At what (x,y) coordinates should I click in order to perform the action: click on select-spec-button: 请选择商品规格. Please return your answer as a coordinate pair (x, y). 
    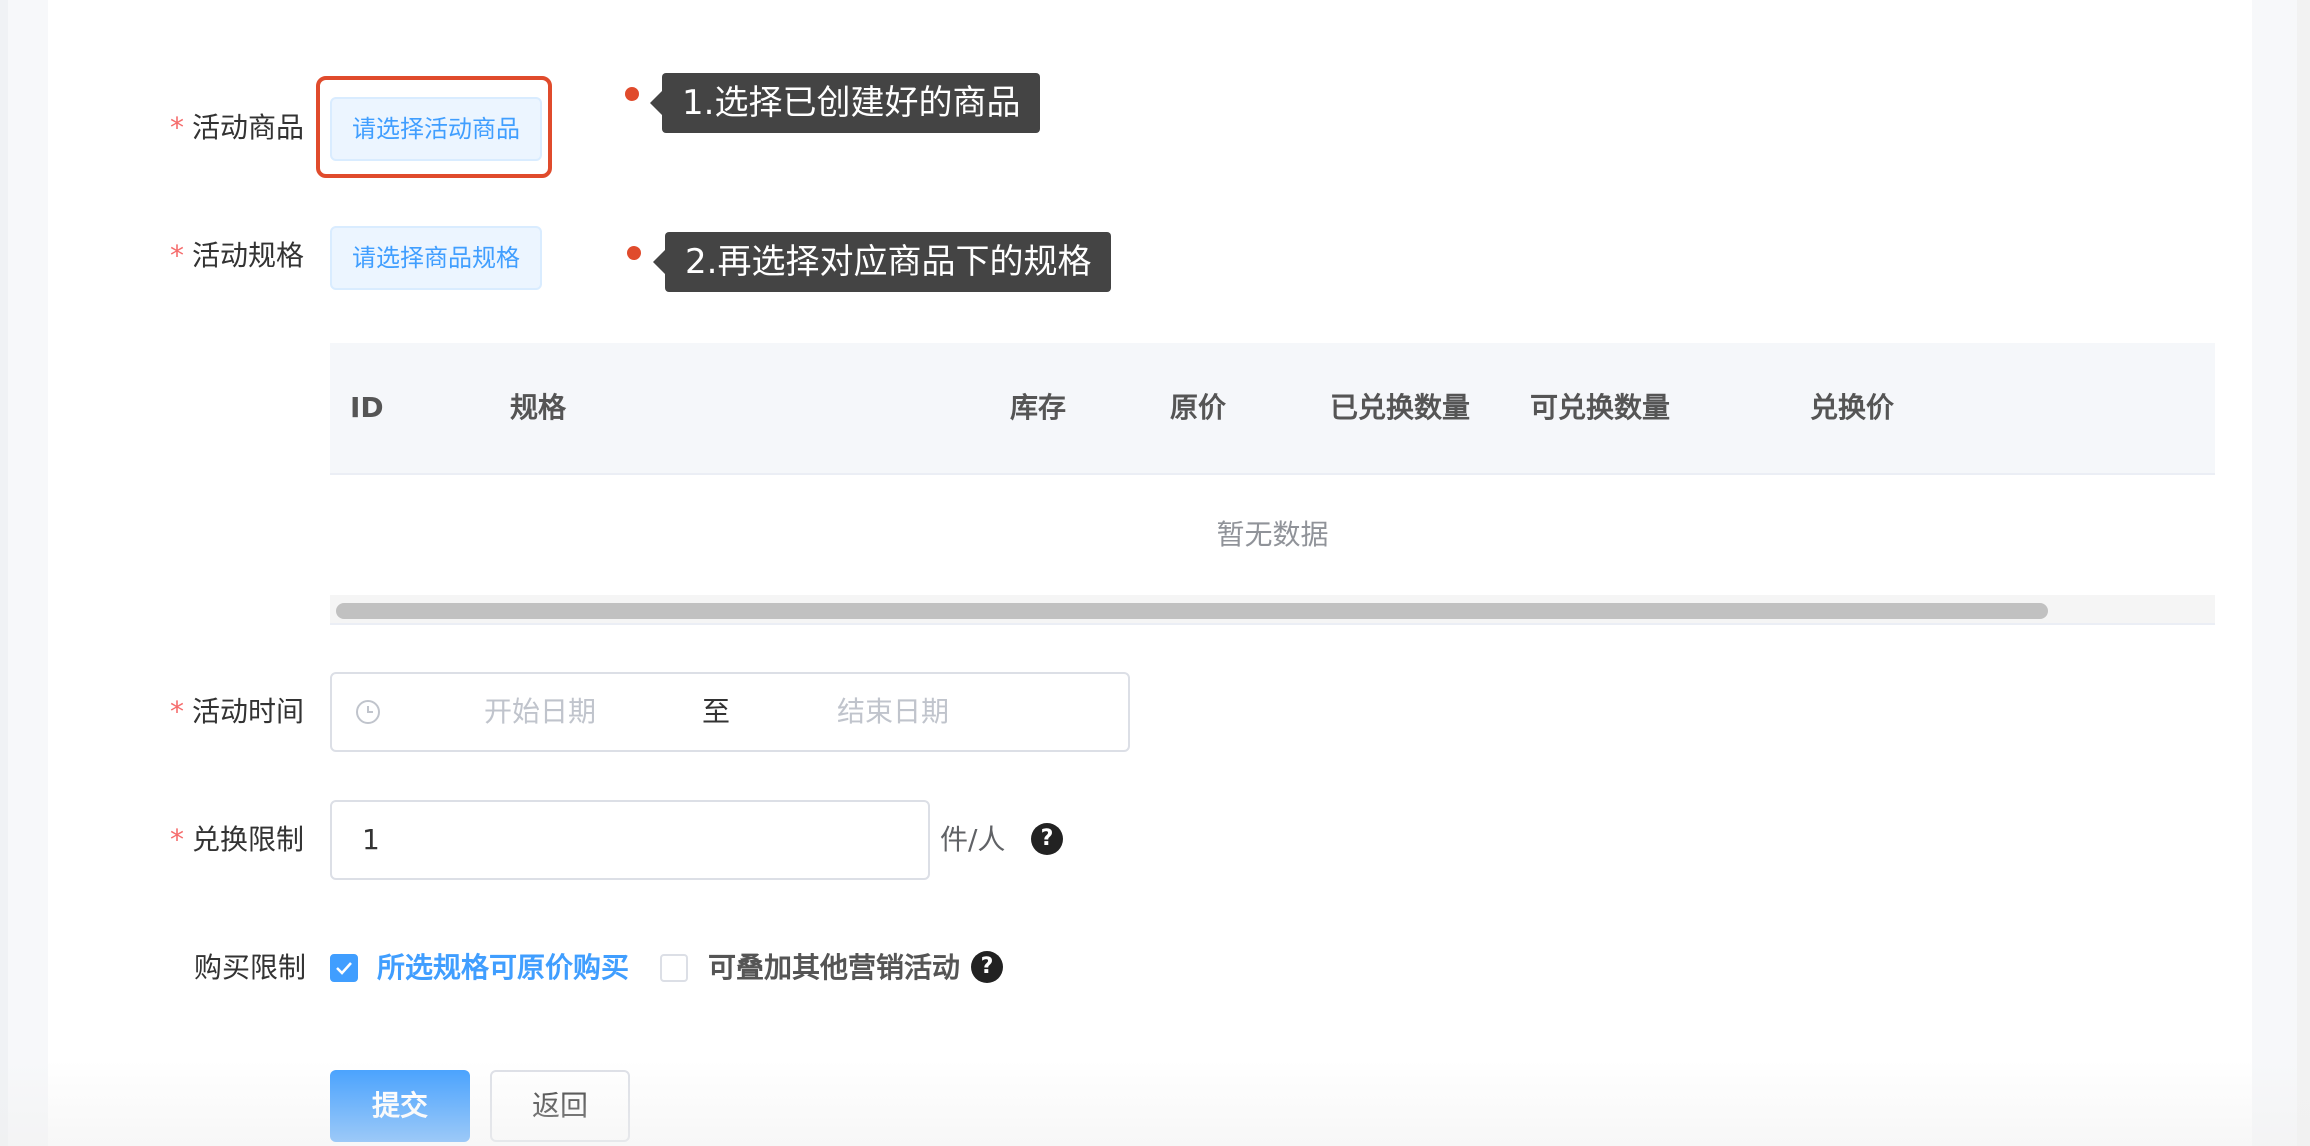
    Looking at the image, I should click on (436, 258).